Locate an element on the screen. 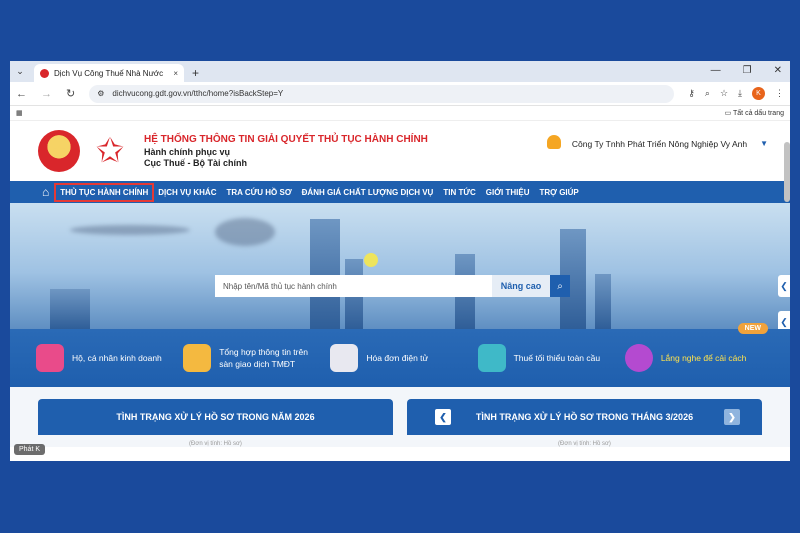 The height and width of the screenshot is (533, 800). advanced-search-button: Nâng cao is located at coordinates (521, 286).